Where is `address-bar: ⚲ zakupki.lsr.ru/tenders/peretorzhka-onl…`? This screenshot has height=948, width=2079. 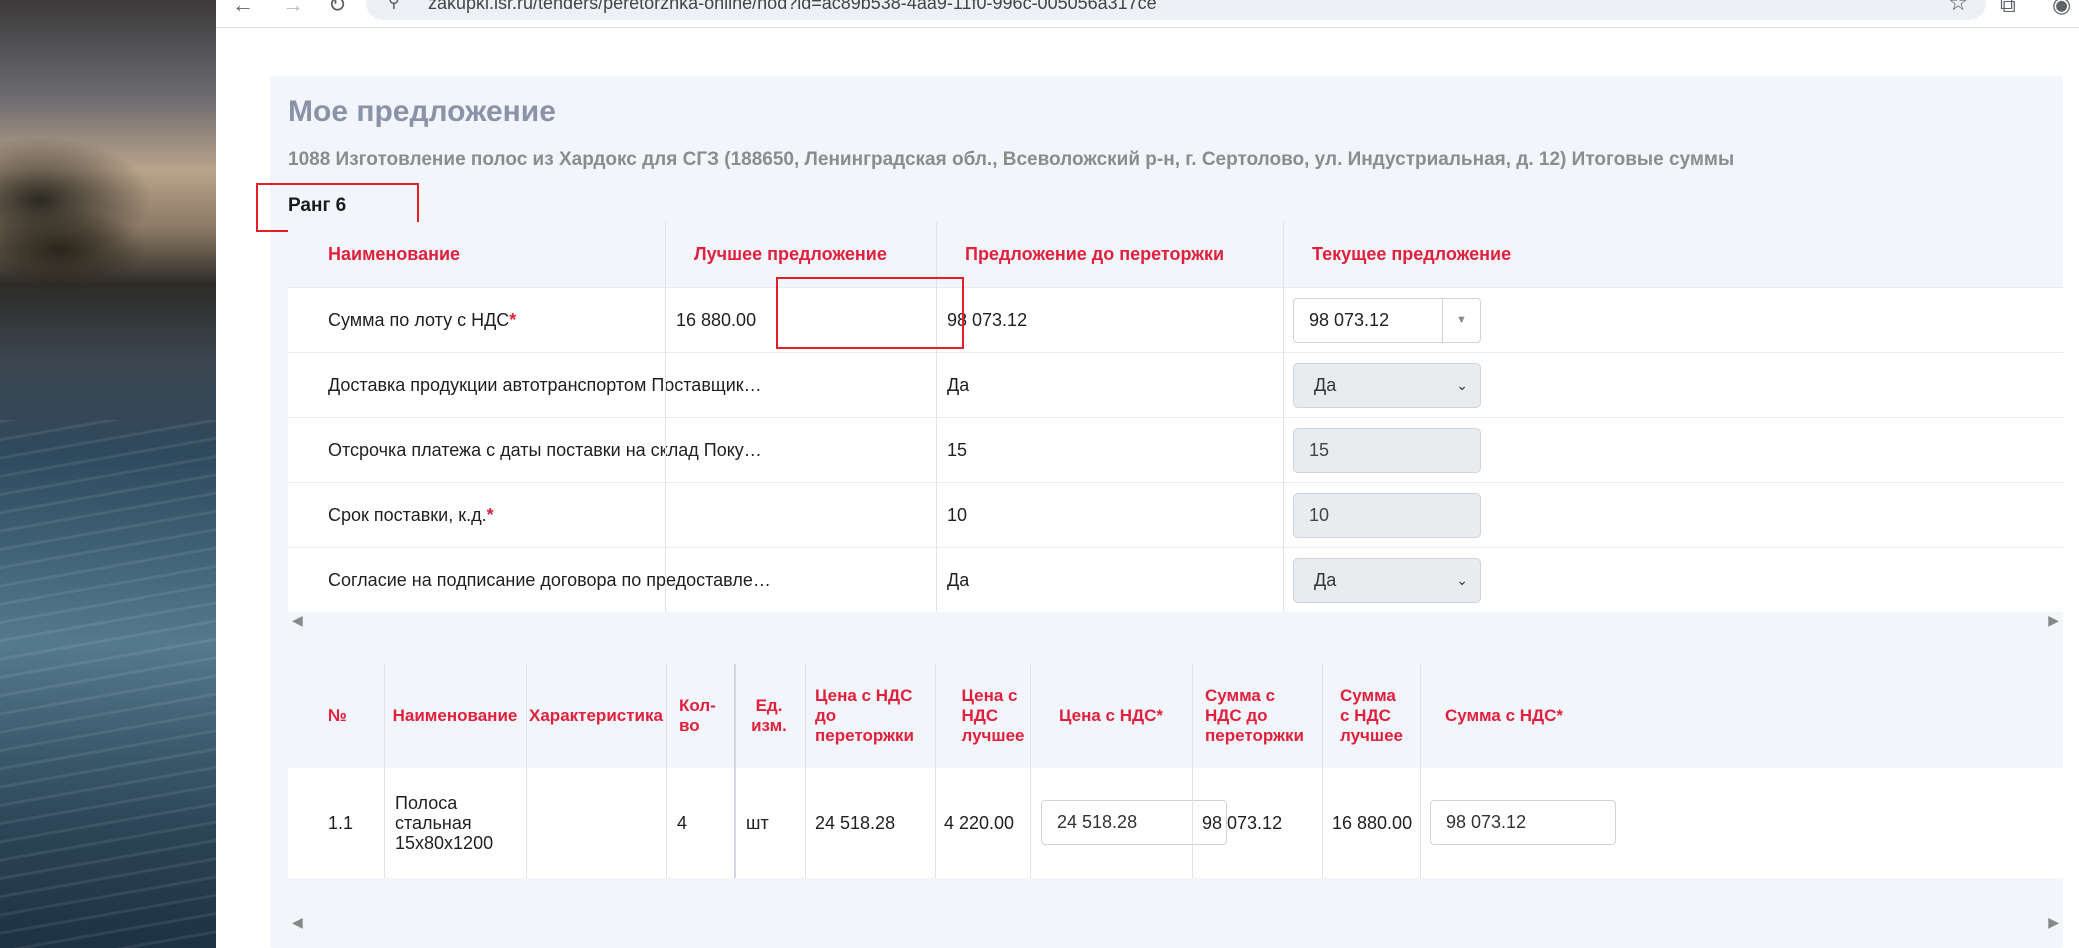
address-bar: ⚲ zakupki.lsr.ru/tenders/peretorzhka-onl… is located at coordinates (1176, 10).